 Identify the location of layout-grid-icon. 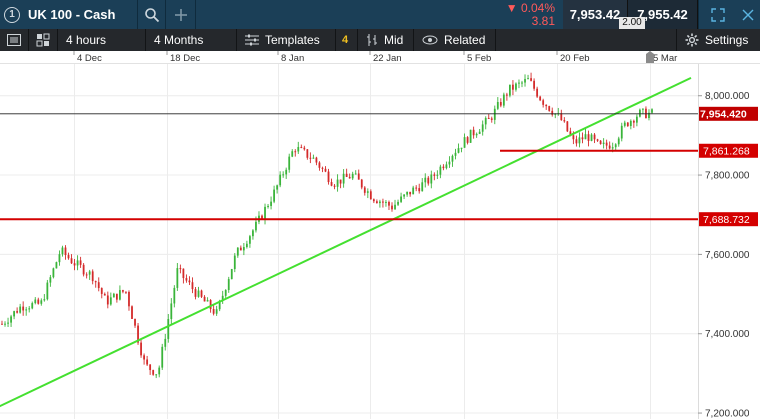
(43, 40).